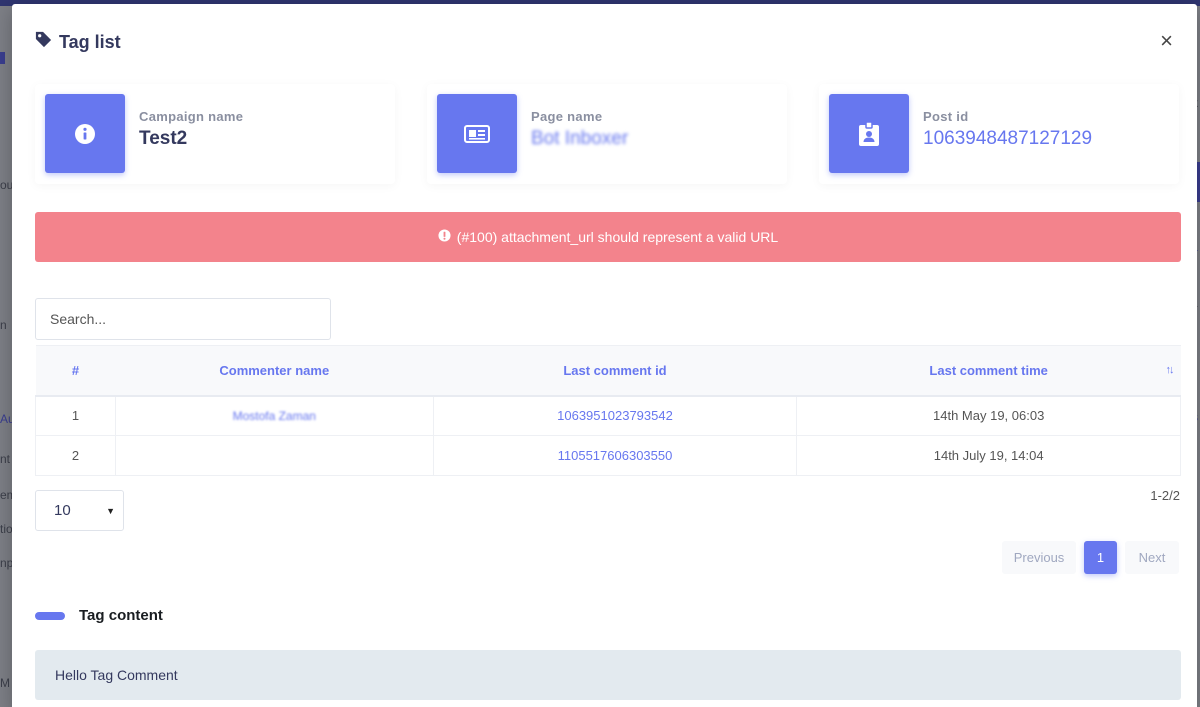 The height and width of the screenshot is (707, 1200). I want to click on post-id-label: Post id, so click(946, 116).